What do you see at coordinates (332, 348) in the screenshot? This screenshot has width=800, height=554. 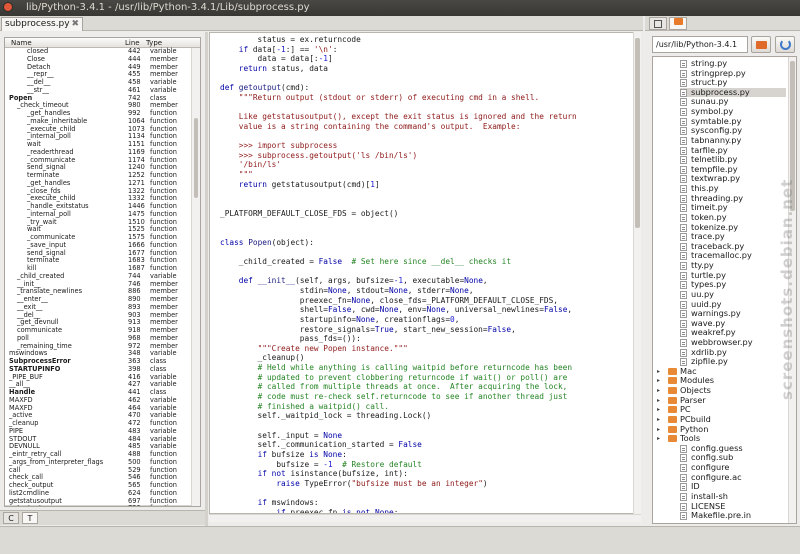 I see `code-token: """Create new Popen instance."""` at bounding box center [332, 348].